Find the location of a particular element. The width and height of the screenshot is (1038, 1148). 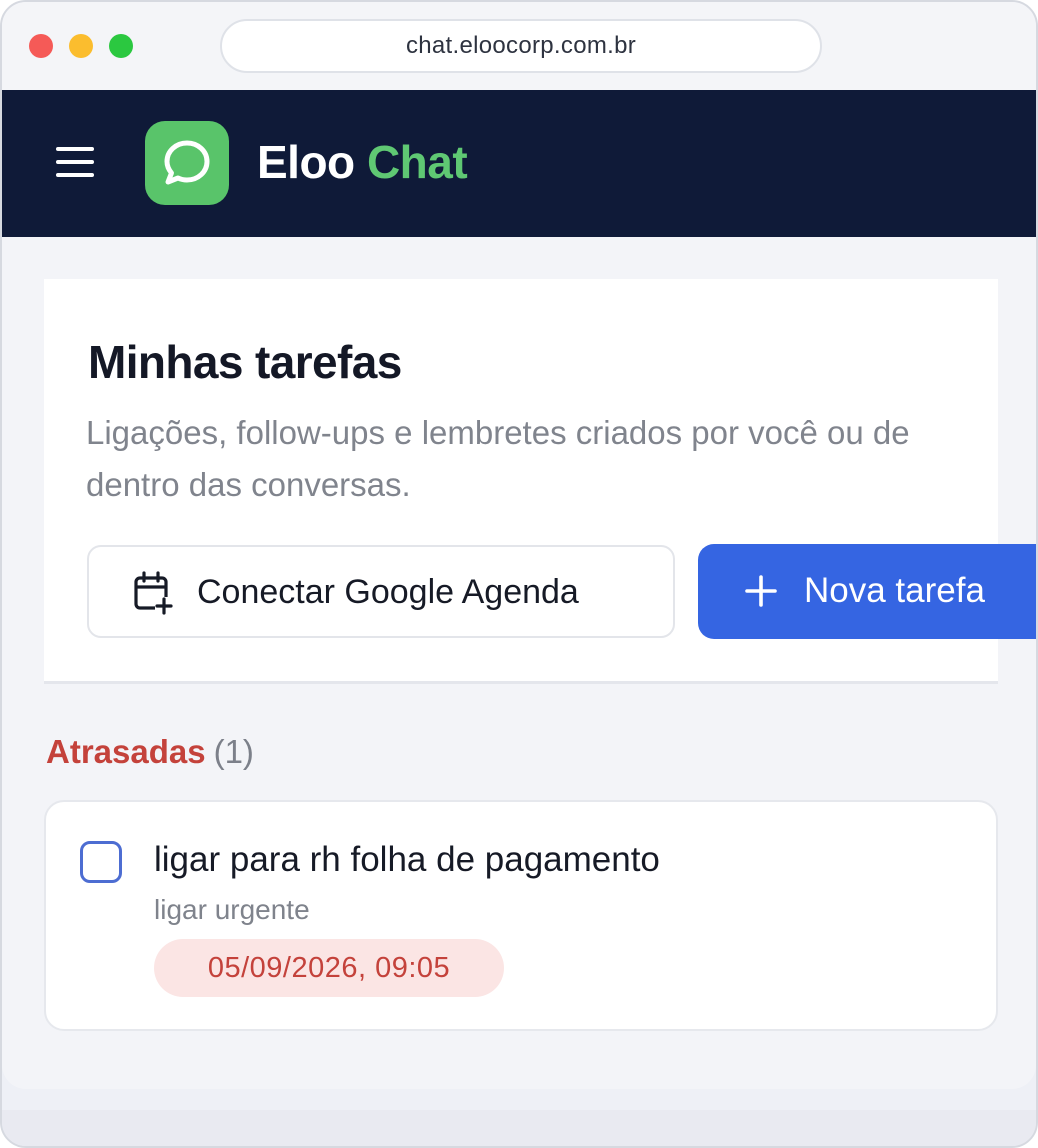

app-logo is located at coordinates (187, 163).